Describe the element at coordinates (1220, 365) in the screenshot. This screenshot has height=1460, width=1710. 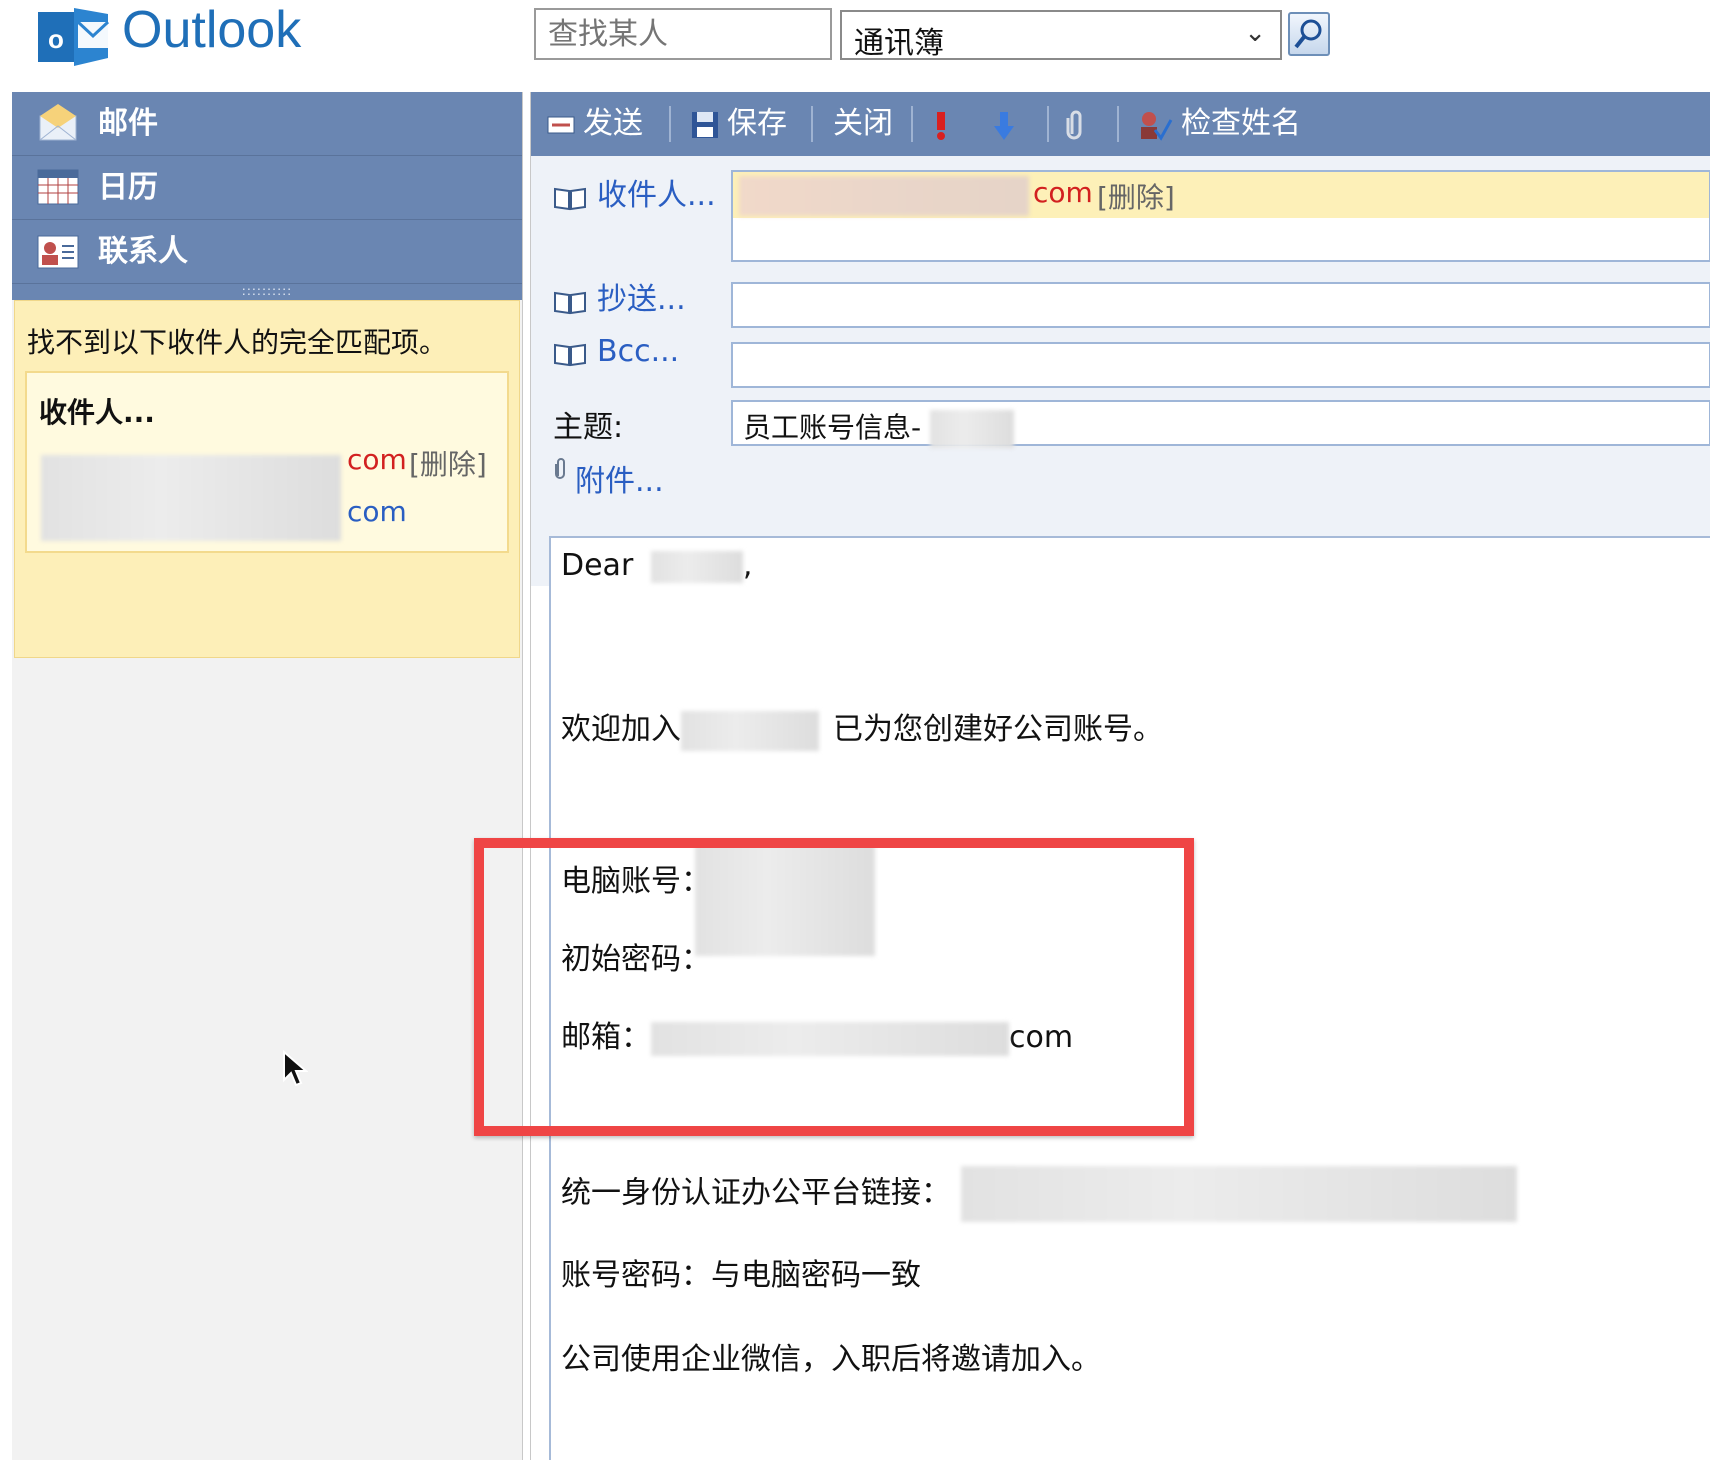
I see `bcc-field` at that location.